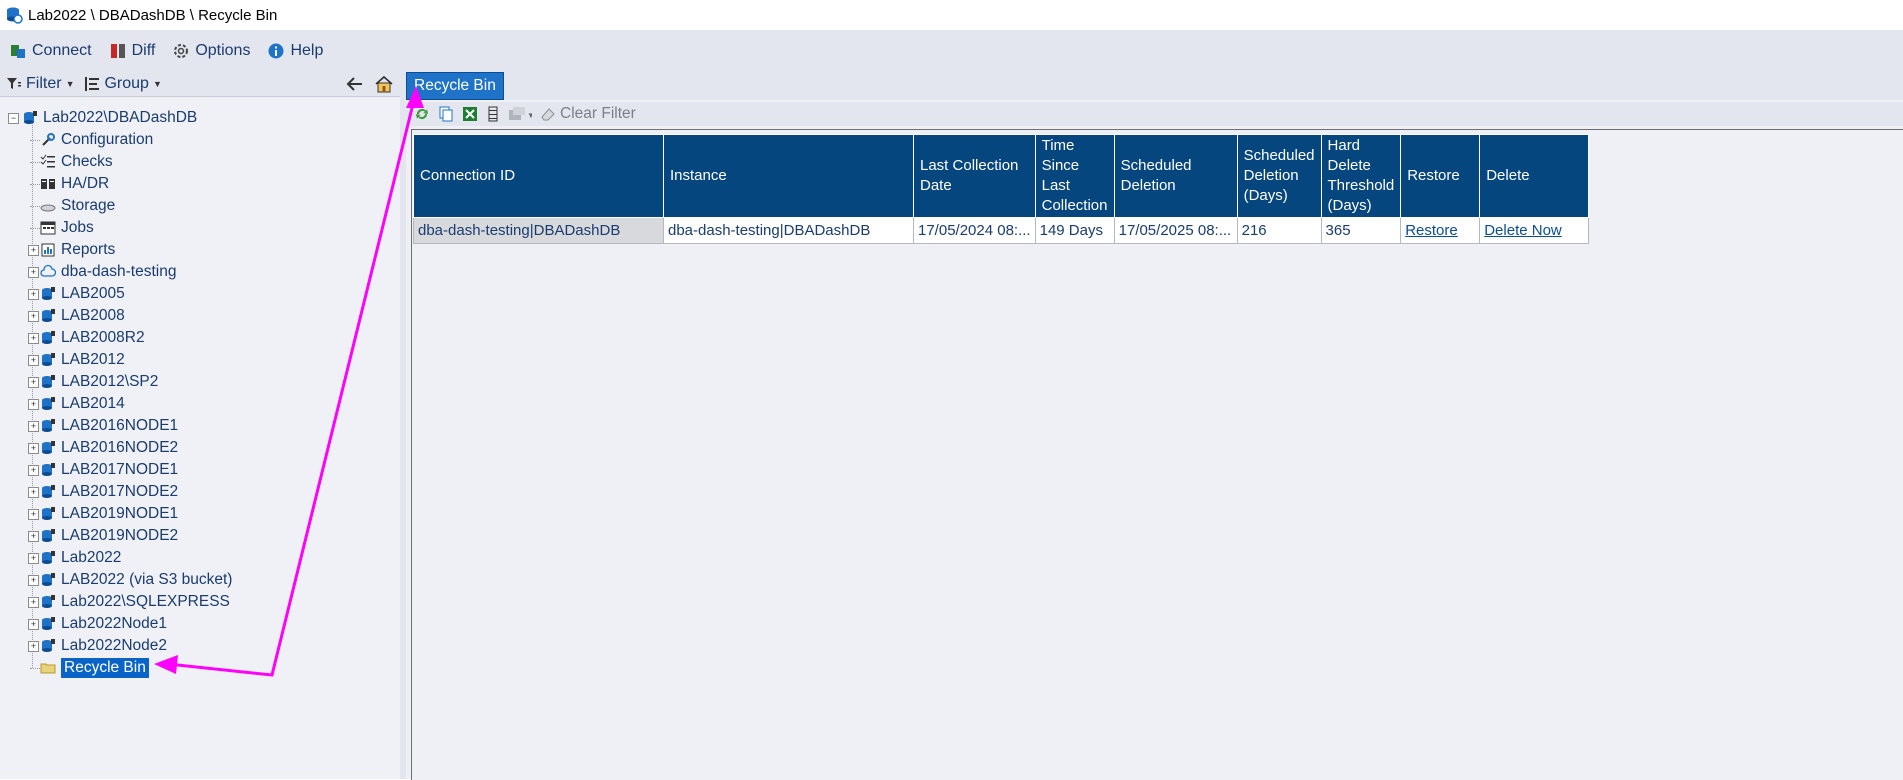 Image resolution: width=1903 pixels, height=780 pixels. Describe the element at coordinates (520, 114) in the screenshot. I see `layout-icon: ▼` at that location.